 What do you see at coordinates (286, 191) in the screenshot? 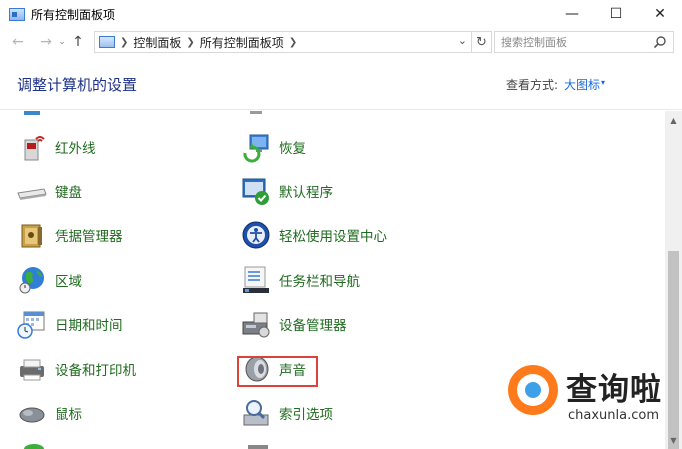
I see `item-default-programs: 默认程序` at bounding box center [286, 191].